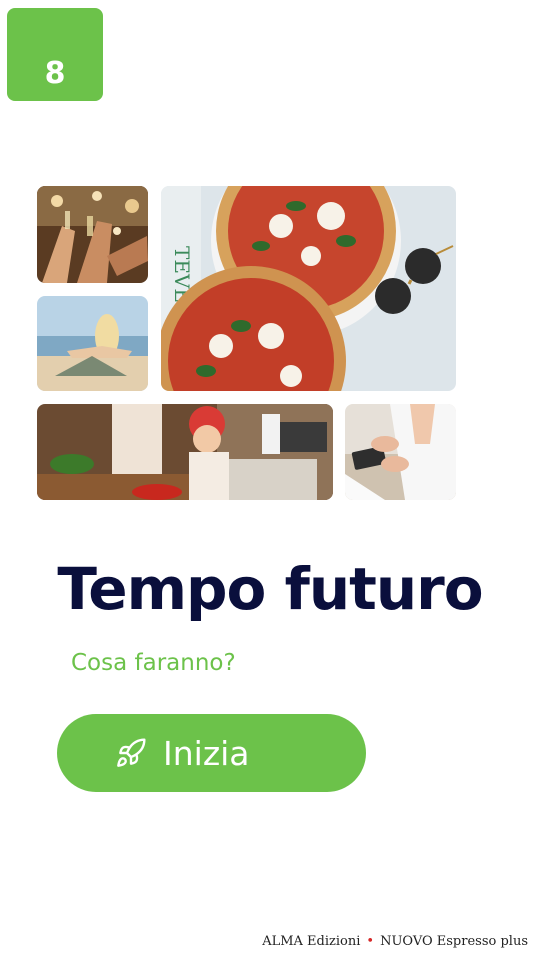 The height and width of the screenshot is (960, 540). Describe the element at coordinates (131, 752) in the screenshot. I see `rocket-icon` at that location.